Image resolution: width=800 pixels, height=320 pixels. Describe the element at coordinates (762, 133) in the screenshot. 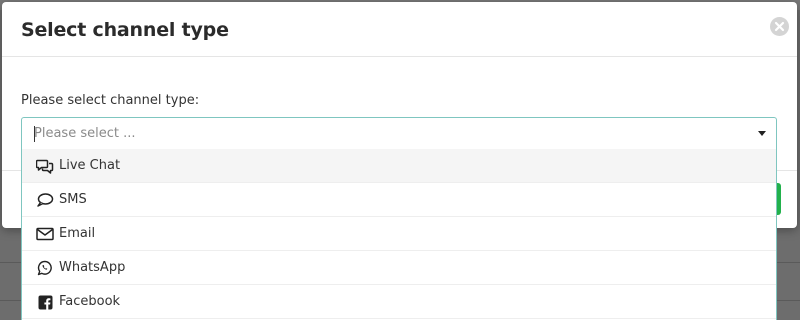

I see `chevron-down-icon` at that location.